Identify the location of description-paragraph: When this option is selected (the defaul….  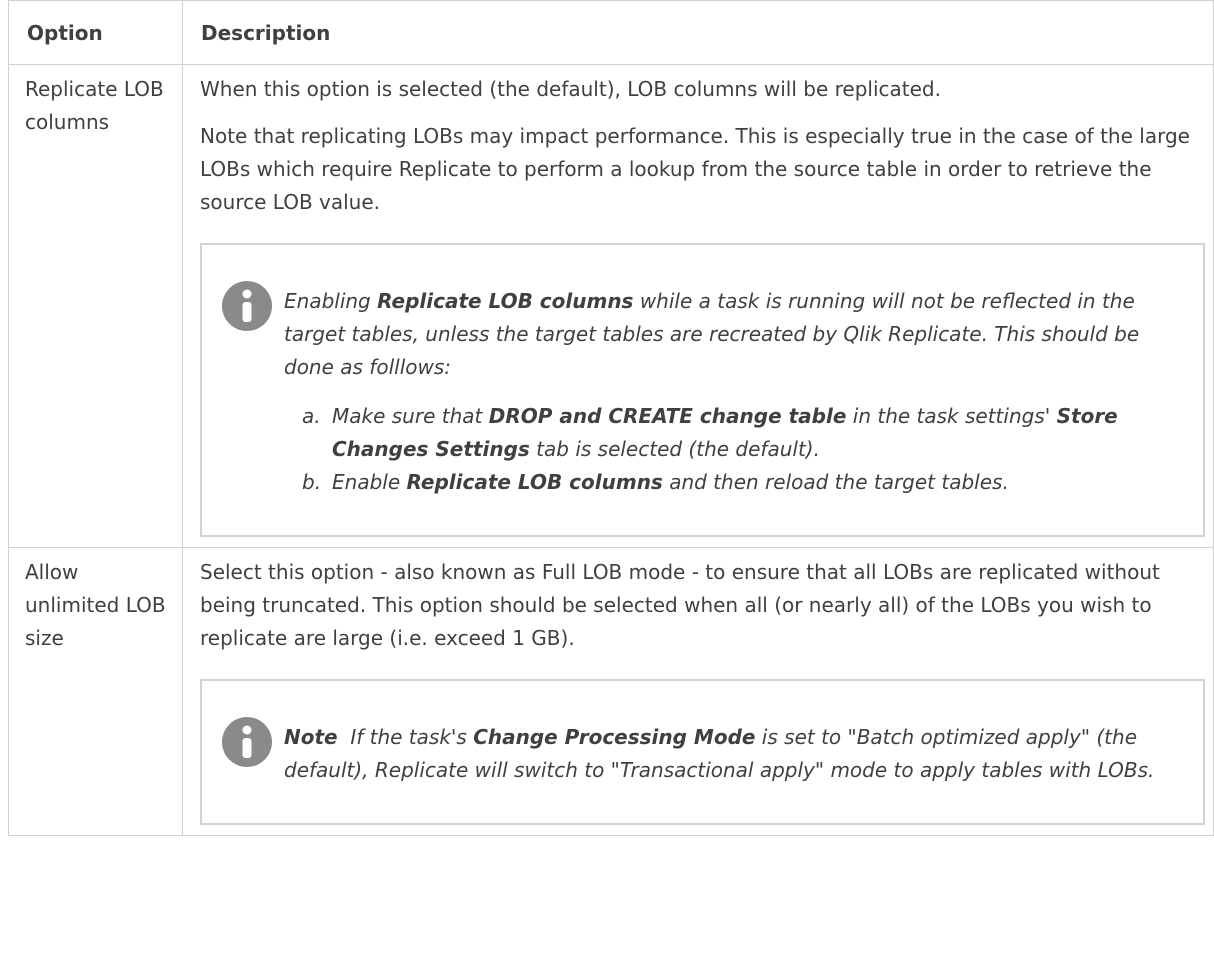
(570, 89).